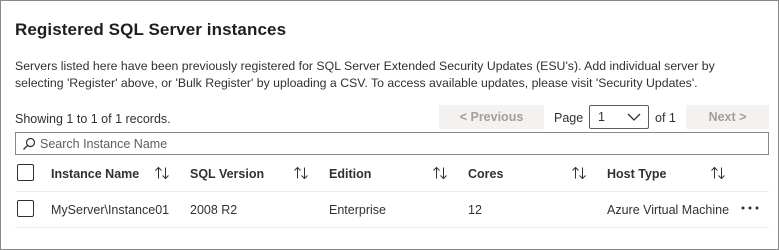 Image resolution: width=779 pixels, height=250 pixels. Describe the element at coordinates (619, 117) in the screenshot. I see `page-number-dropdown: 1` at that location.